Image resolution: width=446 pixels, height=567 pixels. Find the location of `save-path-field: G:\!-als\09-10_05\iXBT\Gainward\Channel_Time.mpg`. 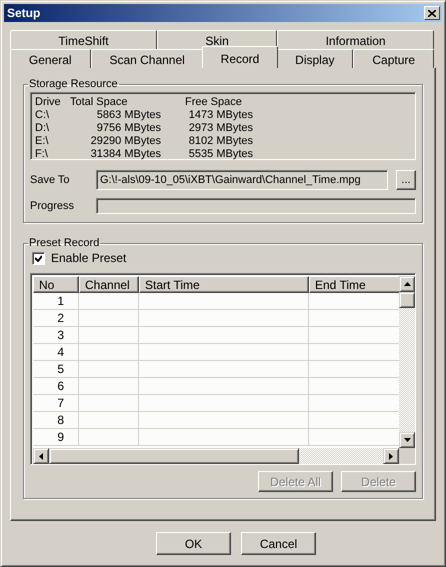

save-path-field: G:\!-als\09-10_05\iXBT\Gainward\Channel_Time.mpg is located at coordinates (242, 180).